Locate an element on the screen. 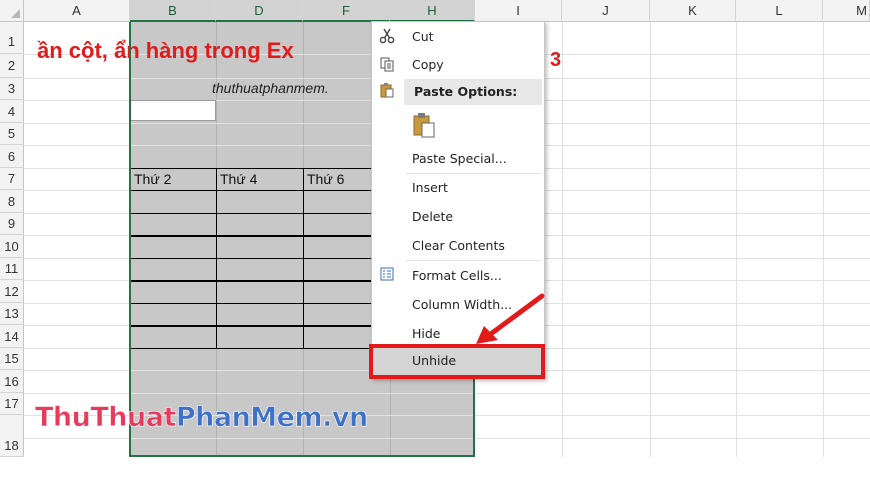 The height and width of the screenshot is (477, 870). paste-options-label: Paste Options: is located at coordinates (466, 91).